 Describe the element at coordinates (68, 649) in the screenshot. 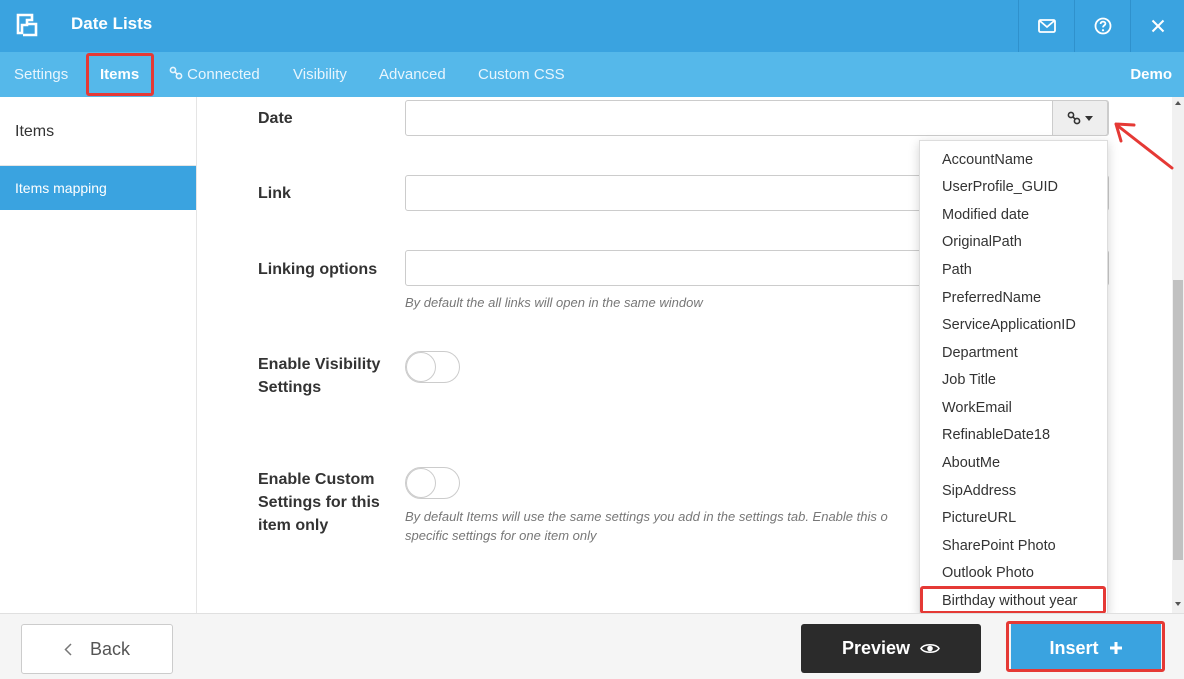

I see `chevron-left-icon` at that location.